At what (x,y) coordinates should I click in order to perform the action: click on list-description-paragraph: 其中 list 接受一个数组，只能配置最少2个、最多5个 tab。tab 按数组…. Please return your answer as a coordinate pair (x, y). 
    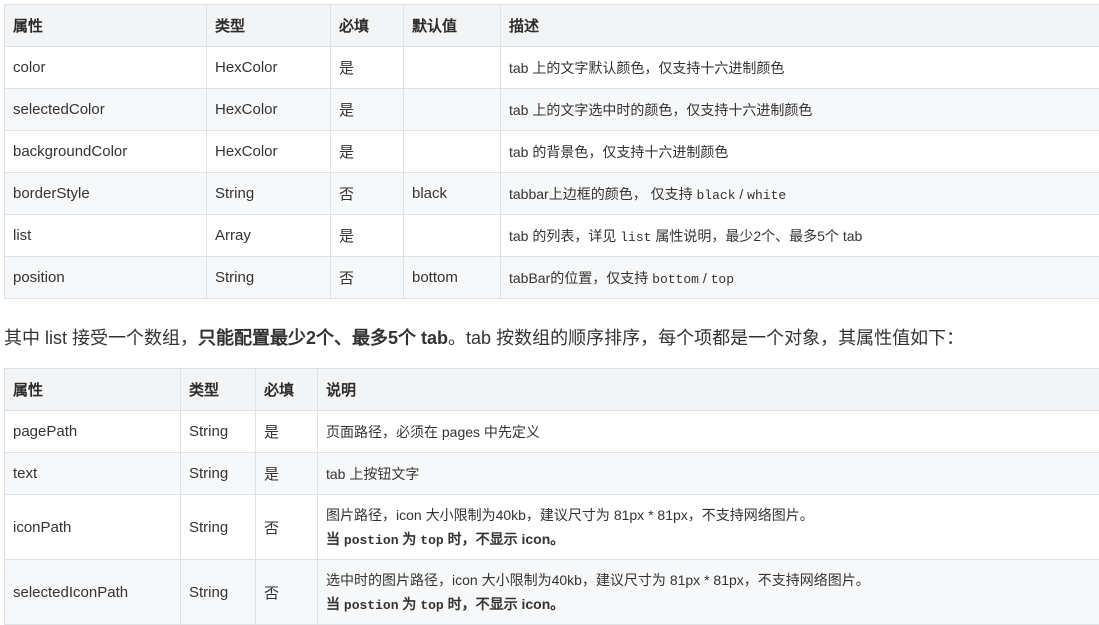
    Looking at the image, I should click on (551, 338).